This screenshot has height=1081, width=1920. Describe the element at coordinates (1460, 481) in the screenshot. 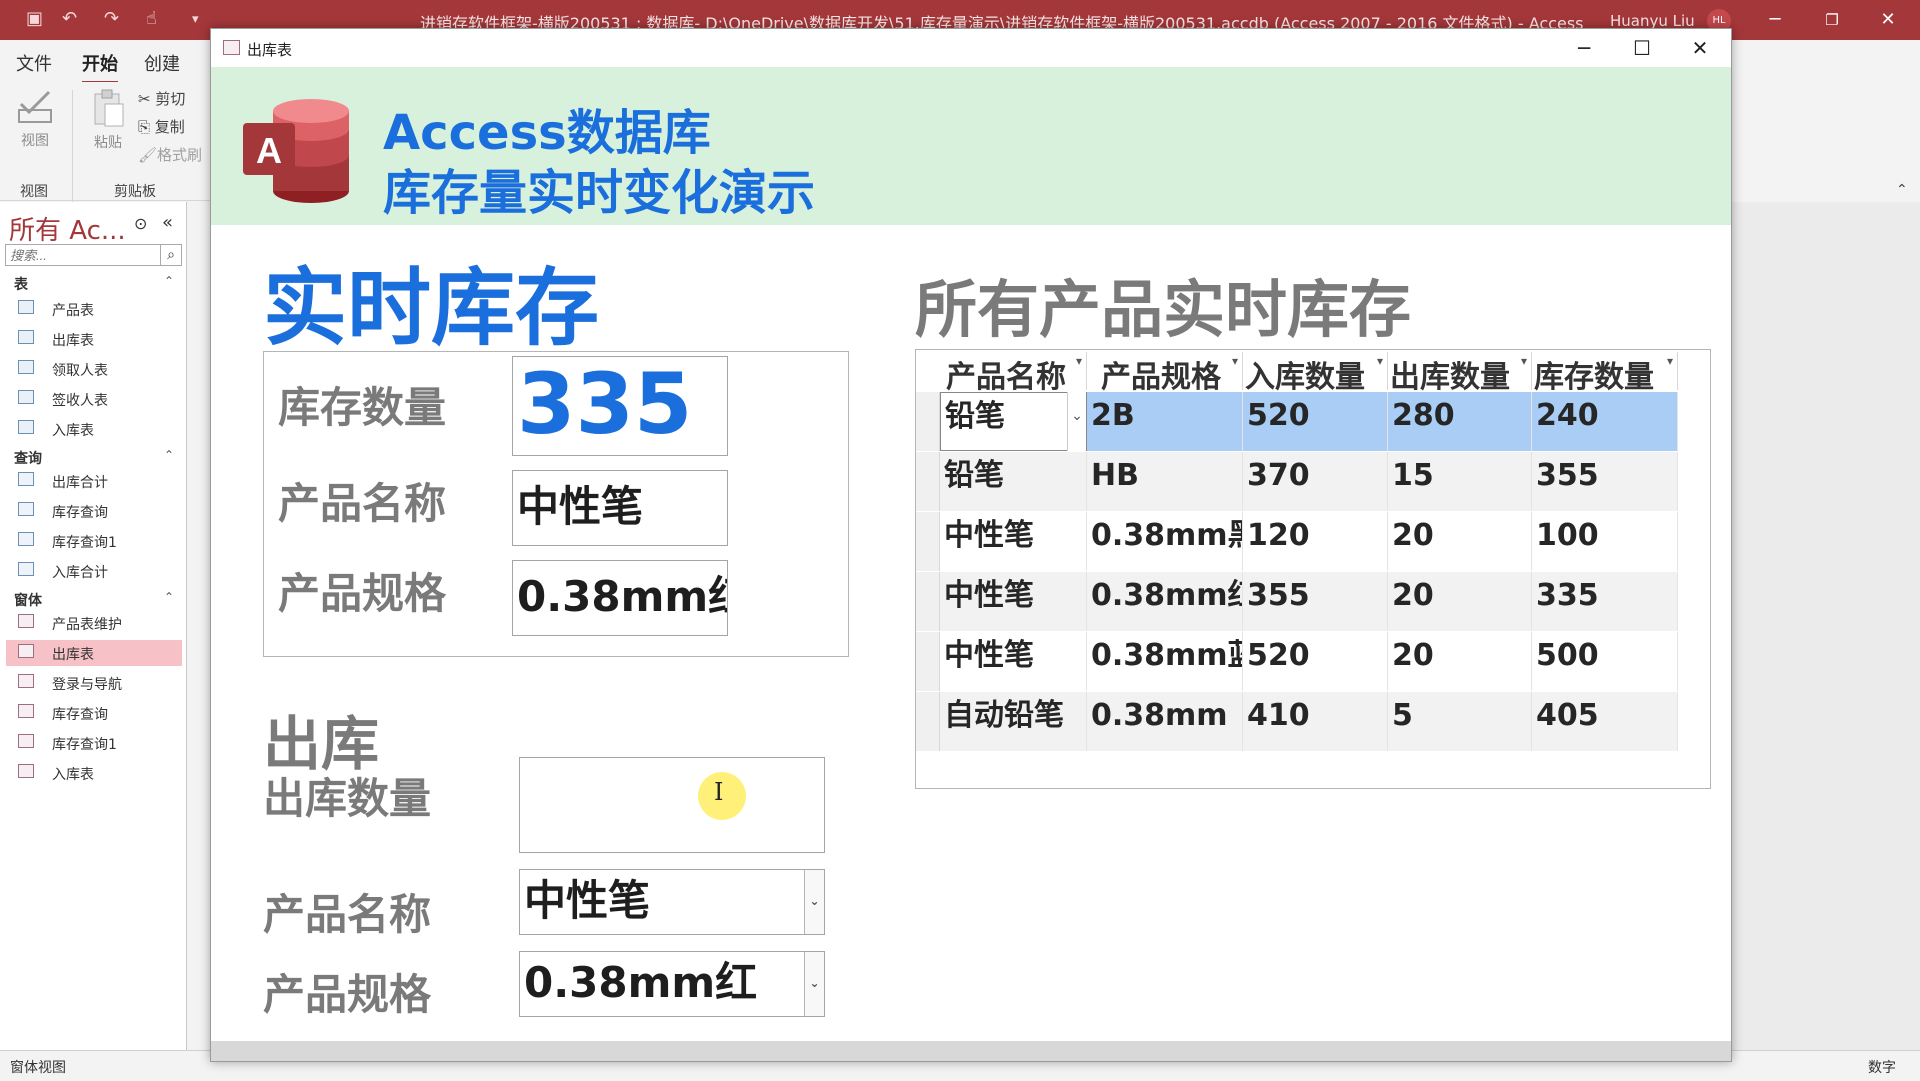

I see `cell-out-qty: 15` at that location.